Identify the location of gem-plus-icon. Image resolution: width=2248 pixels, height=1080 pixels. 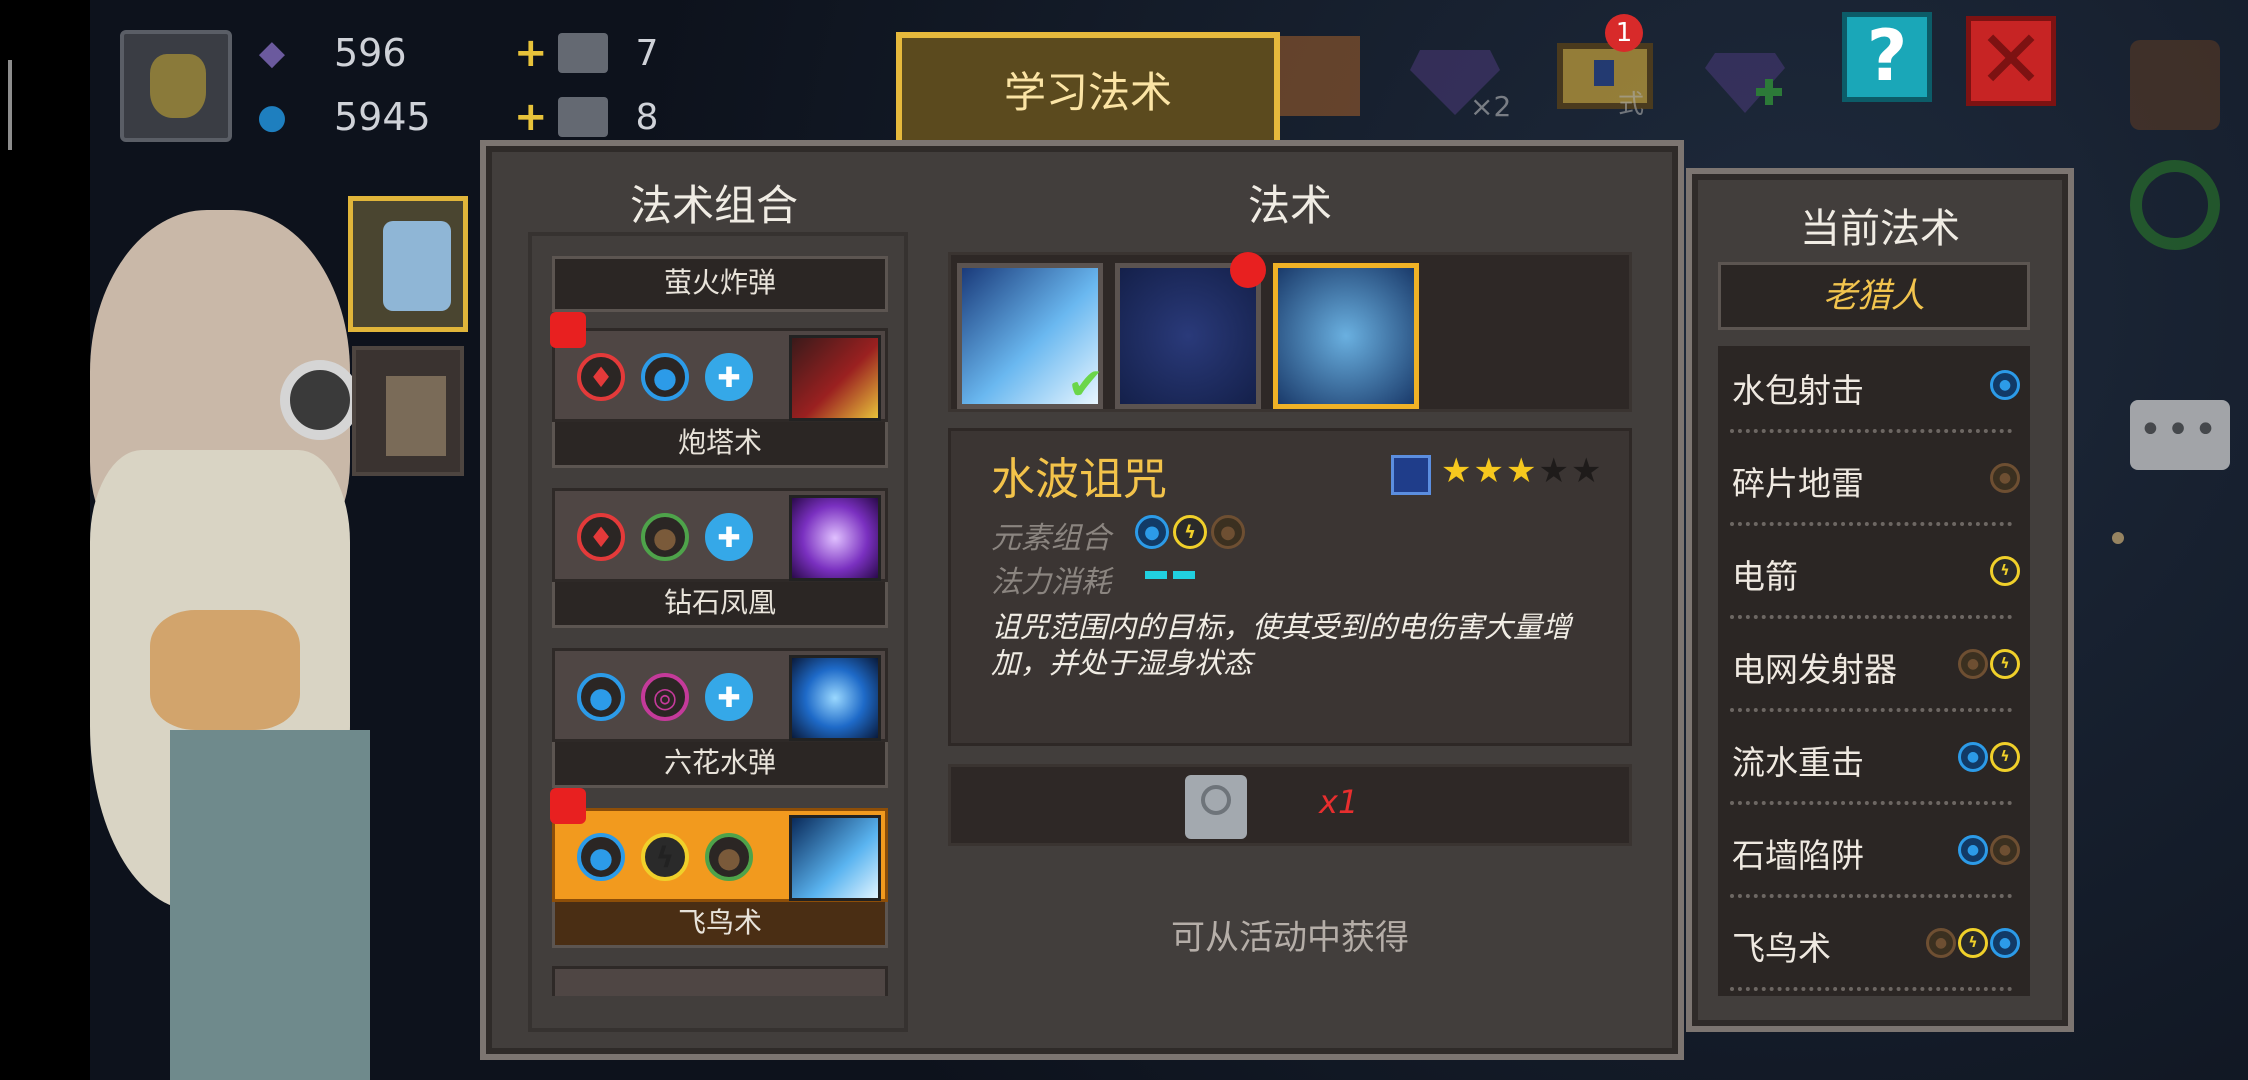
(1745, 73).